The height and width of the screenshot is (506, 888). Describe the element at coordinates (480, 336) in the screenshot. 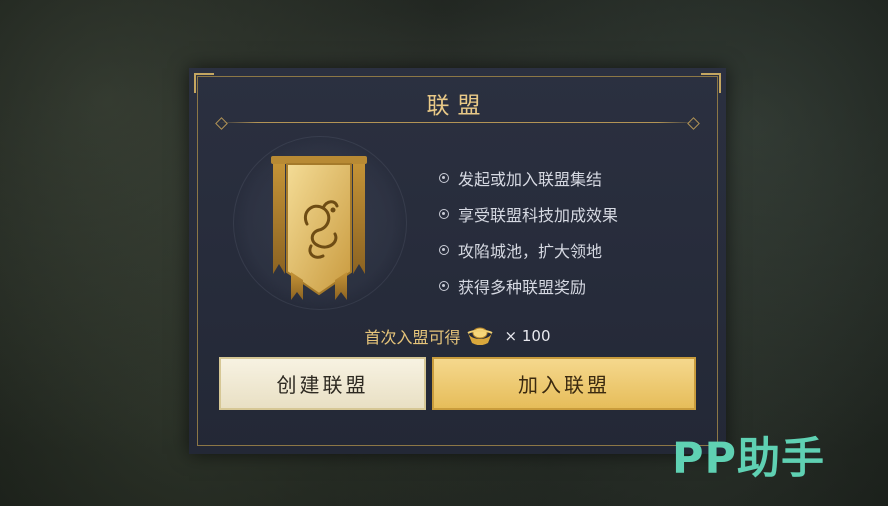

I see `gold-ingot-icon` at that location.